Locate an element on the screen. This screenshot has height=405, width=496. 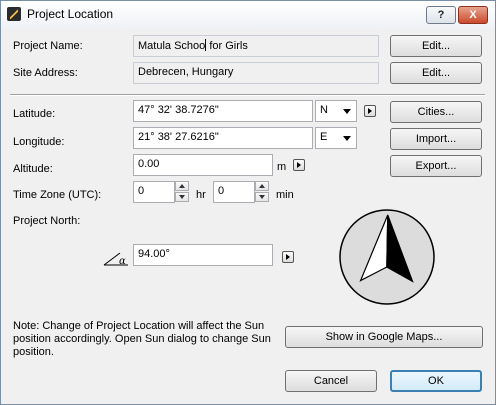
hours-unit: hr is located at coordinates (201, 195).